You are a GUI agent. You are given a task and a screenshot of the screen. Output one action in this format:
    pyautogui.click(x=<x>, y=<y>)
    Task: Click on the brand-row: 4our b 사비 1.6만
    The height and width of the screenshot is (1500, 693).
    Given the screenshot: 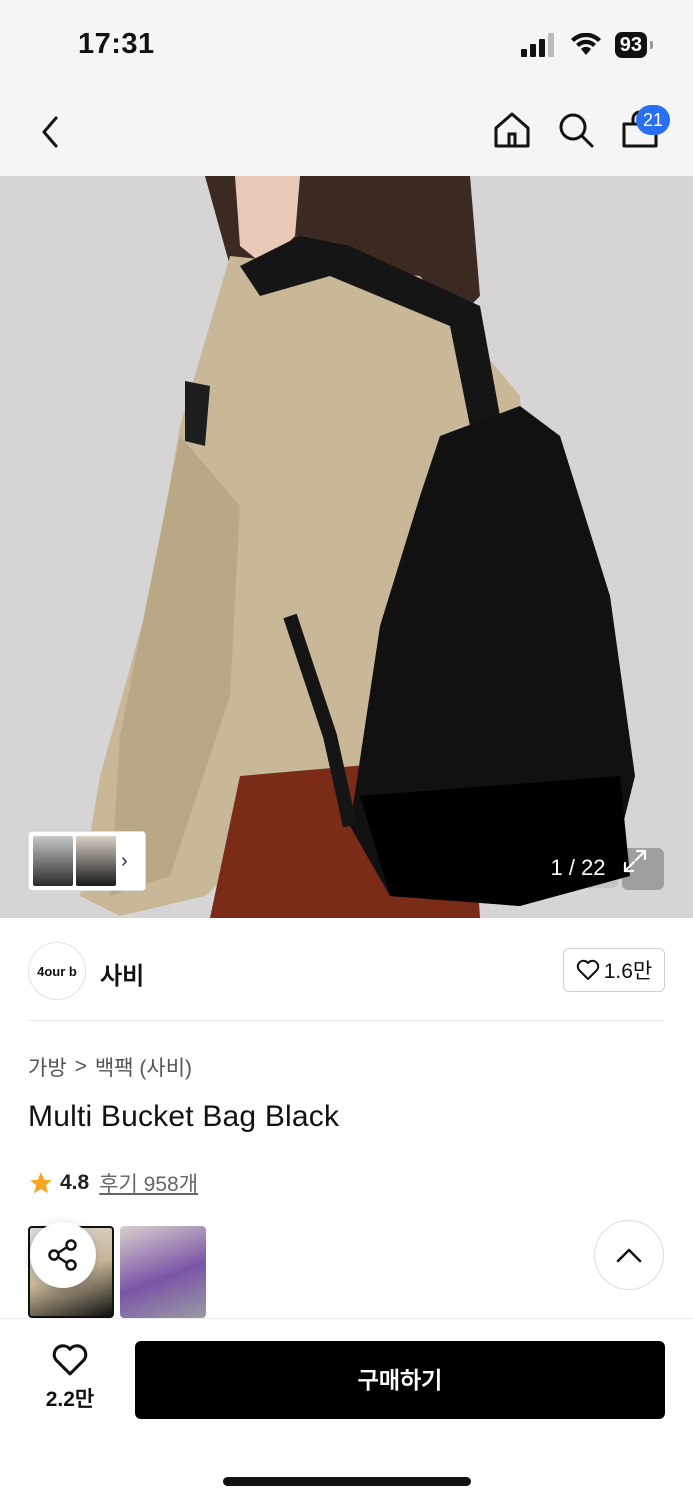 What is the action you would take?
    pyautogui.click(x=346, y=970)
    